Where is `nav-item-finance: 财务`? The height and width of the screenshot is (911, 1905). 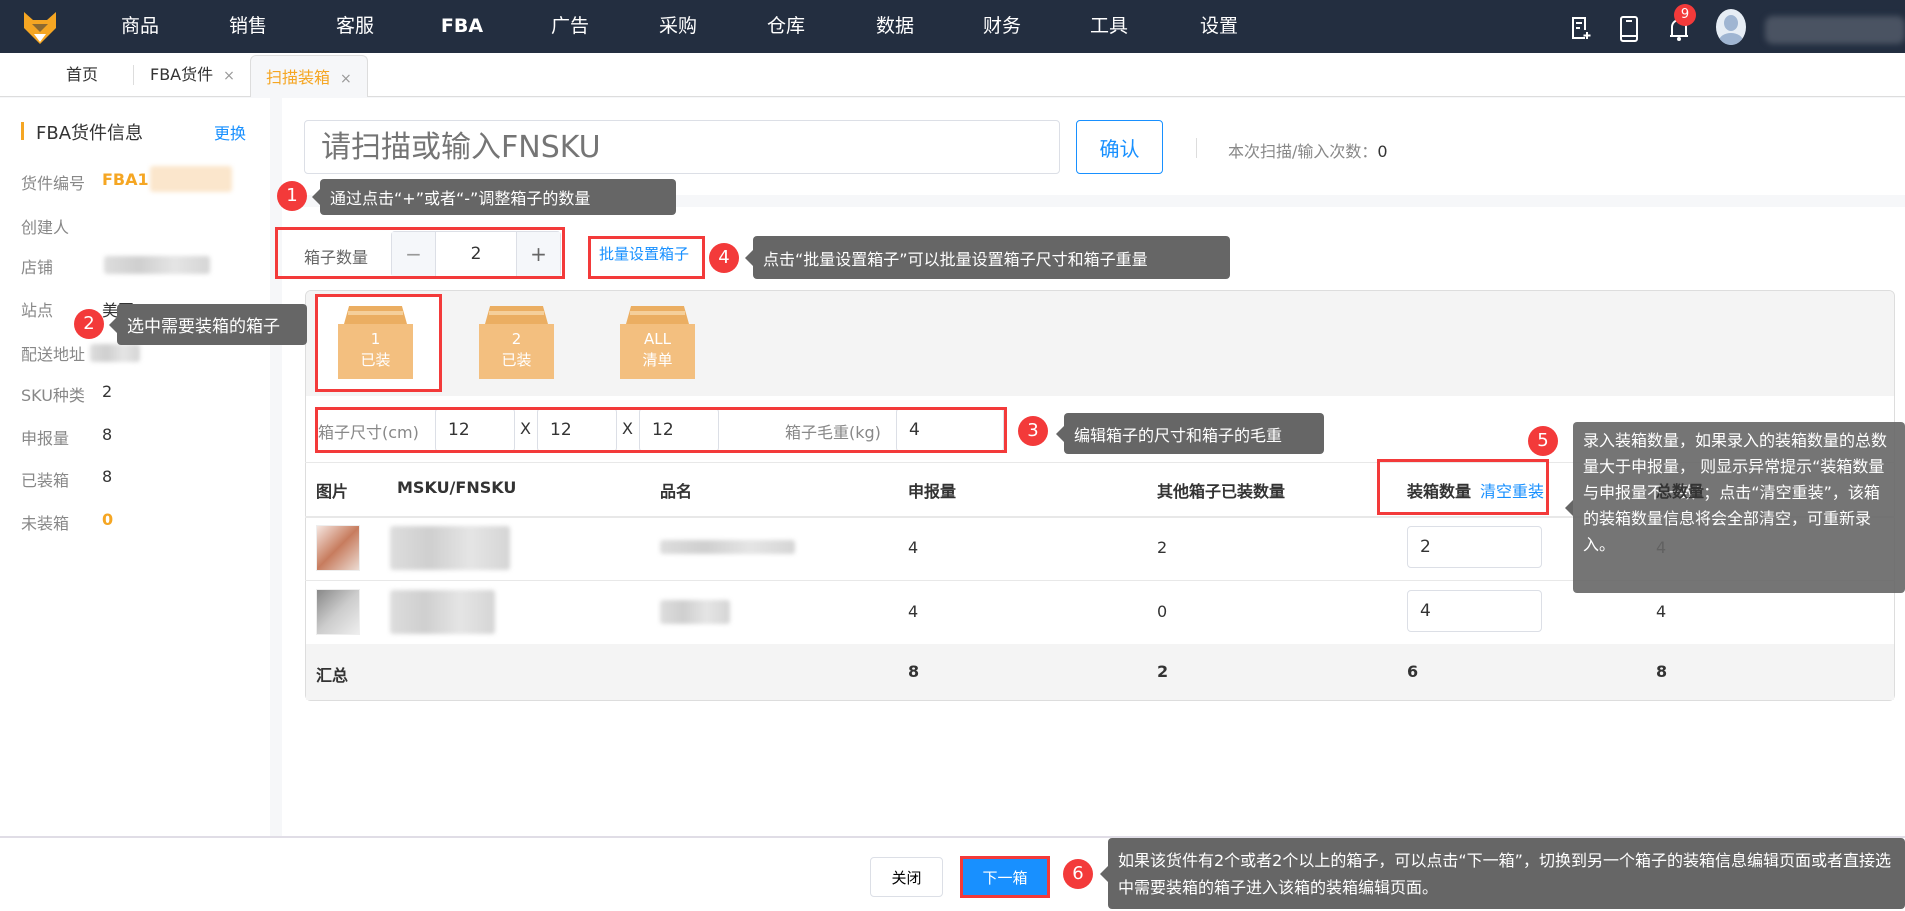 nav-item-finance: 财务 is located at coordinates (1002, 26).